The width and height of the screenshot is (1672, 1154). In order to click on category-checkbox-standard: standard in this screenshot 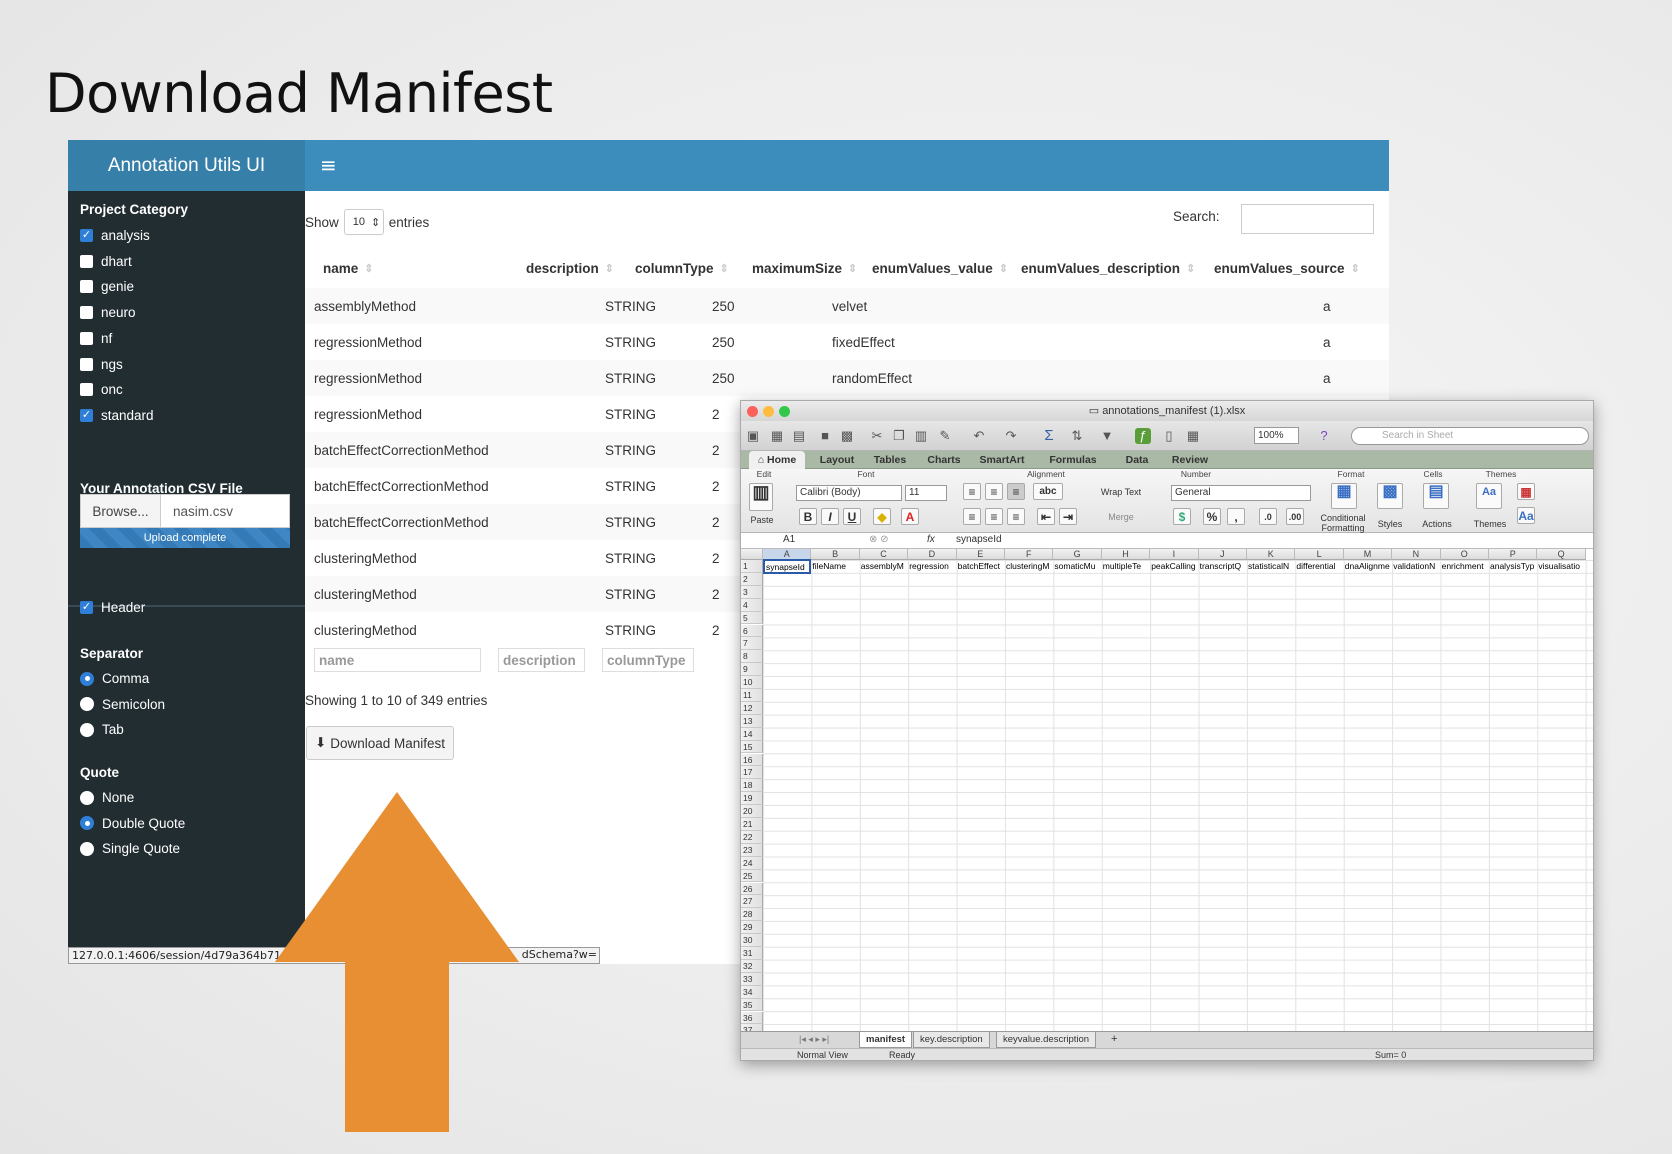, I will do `click(117, 415)`.